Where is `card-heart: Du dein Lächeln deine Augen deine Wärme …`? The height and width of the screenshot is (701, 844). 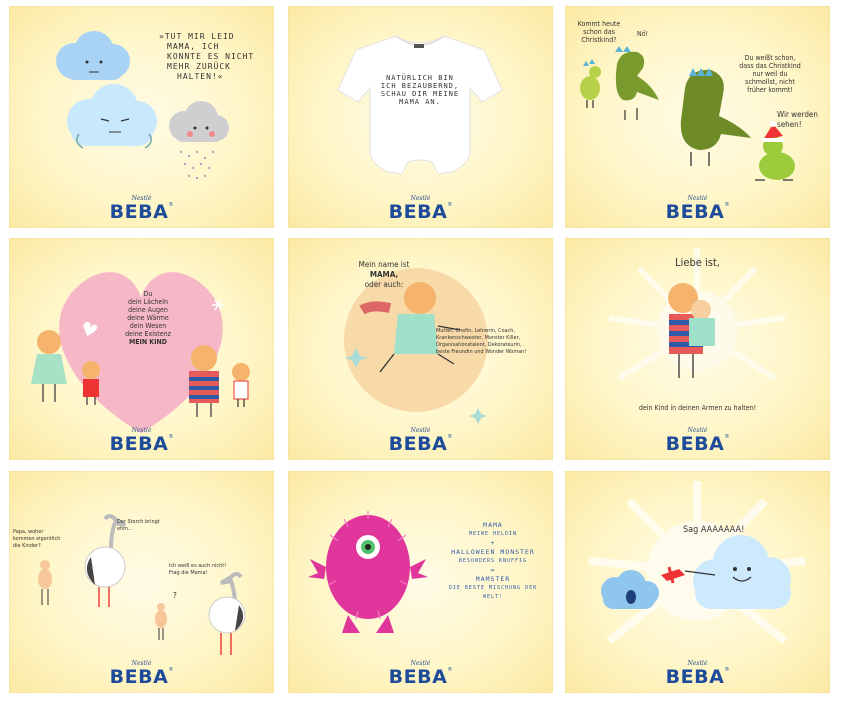 card-heart: Du dein Lächeln deine Augen deine Wärme … is located at coordinates (141, 349).